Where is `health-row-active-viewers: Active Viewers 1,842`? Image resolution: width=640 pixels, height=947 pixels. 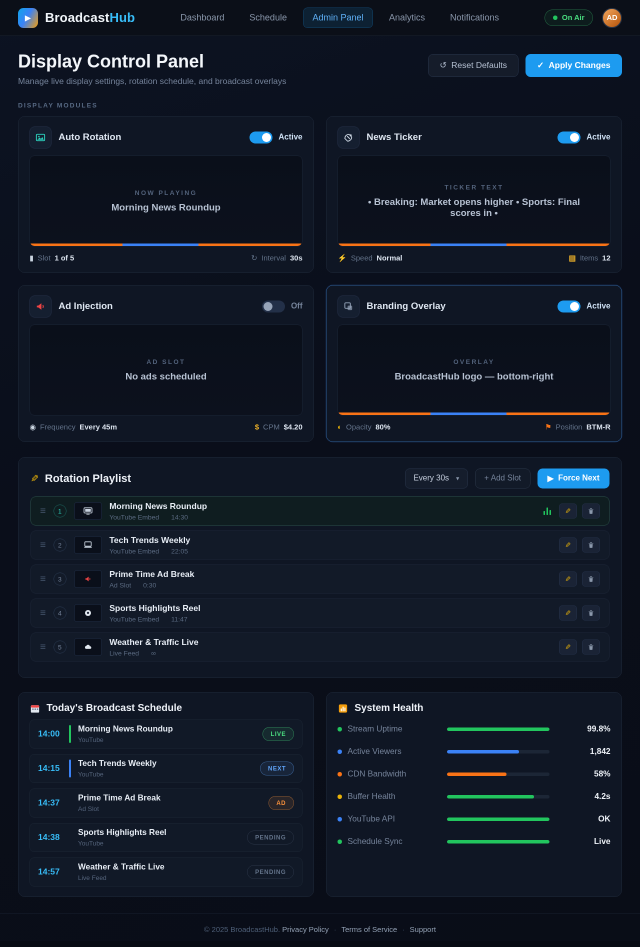 health-row-active-viewers: Active Viewers 1,842 is located at coordinates (474, 752).